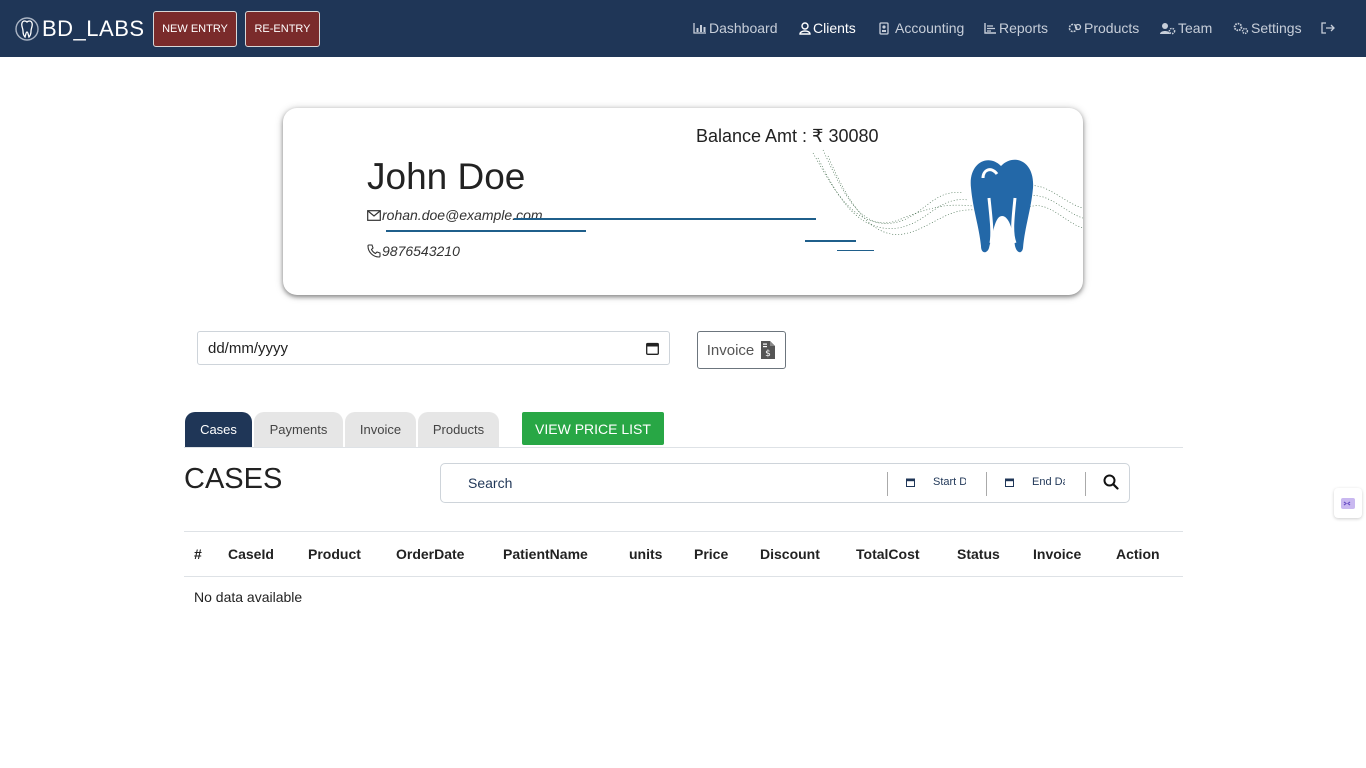 This screenshot has width=1366, height=768. What do you see at coordinates (1168, 28) in the screenshot?
I see `team-user-gear-icon` at bounding box center [1168, 28].